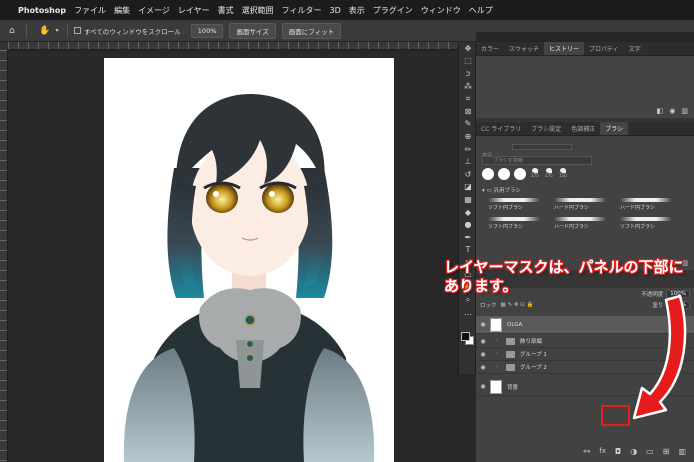 The height and width of the screenshot is (462, 694). I want to click on brush-presets-recent: 175 175 150, so click(525, 174).